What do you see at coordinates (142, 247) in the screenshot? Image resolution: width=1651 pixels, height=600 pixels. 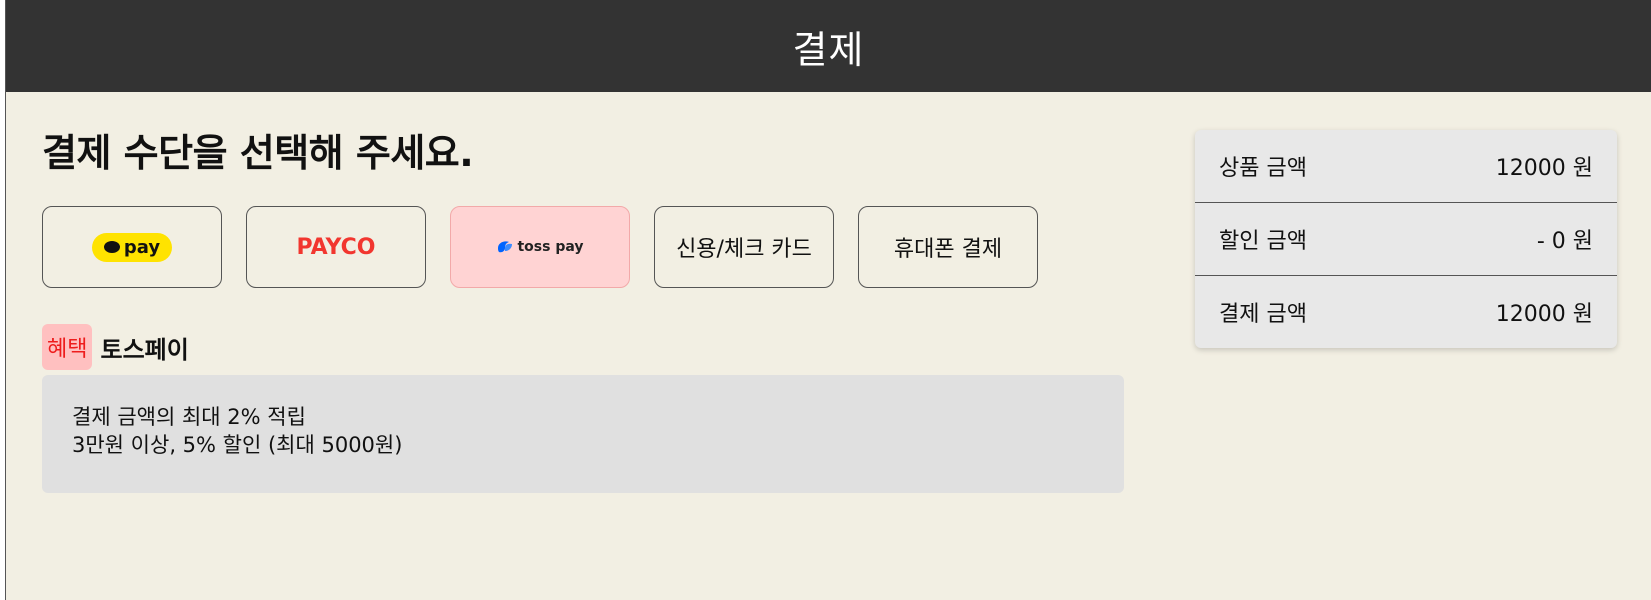 I see `kakaopay-label: pay` at bounding box center [142, 247].